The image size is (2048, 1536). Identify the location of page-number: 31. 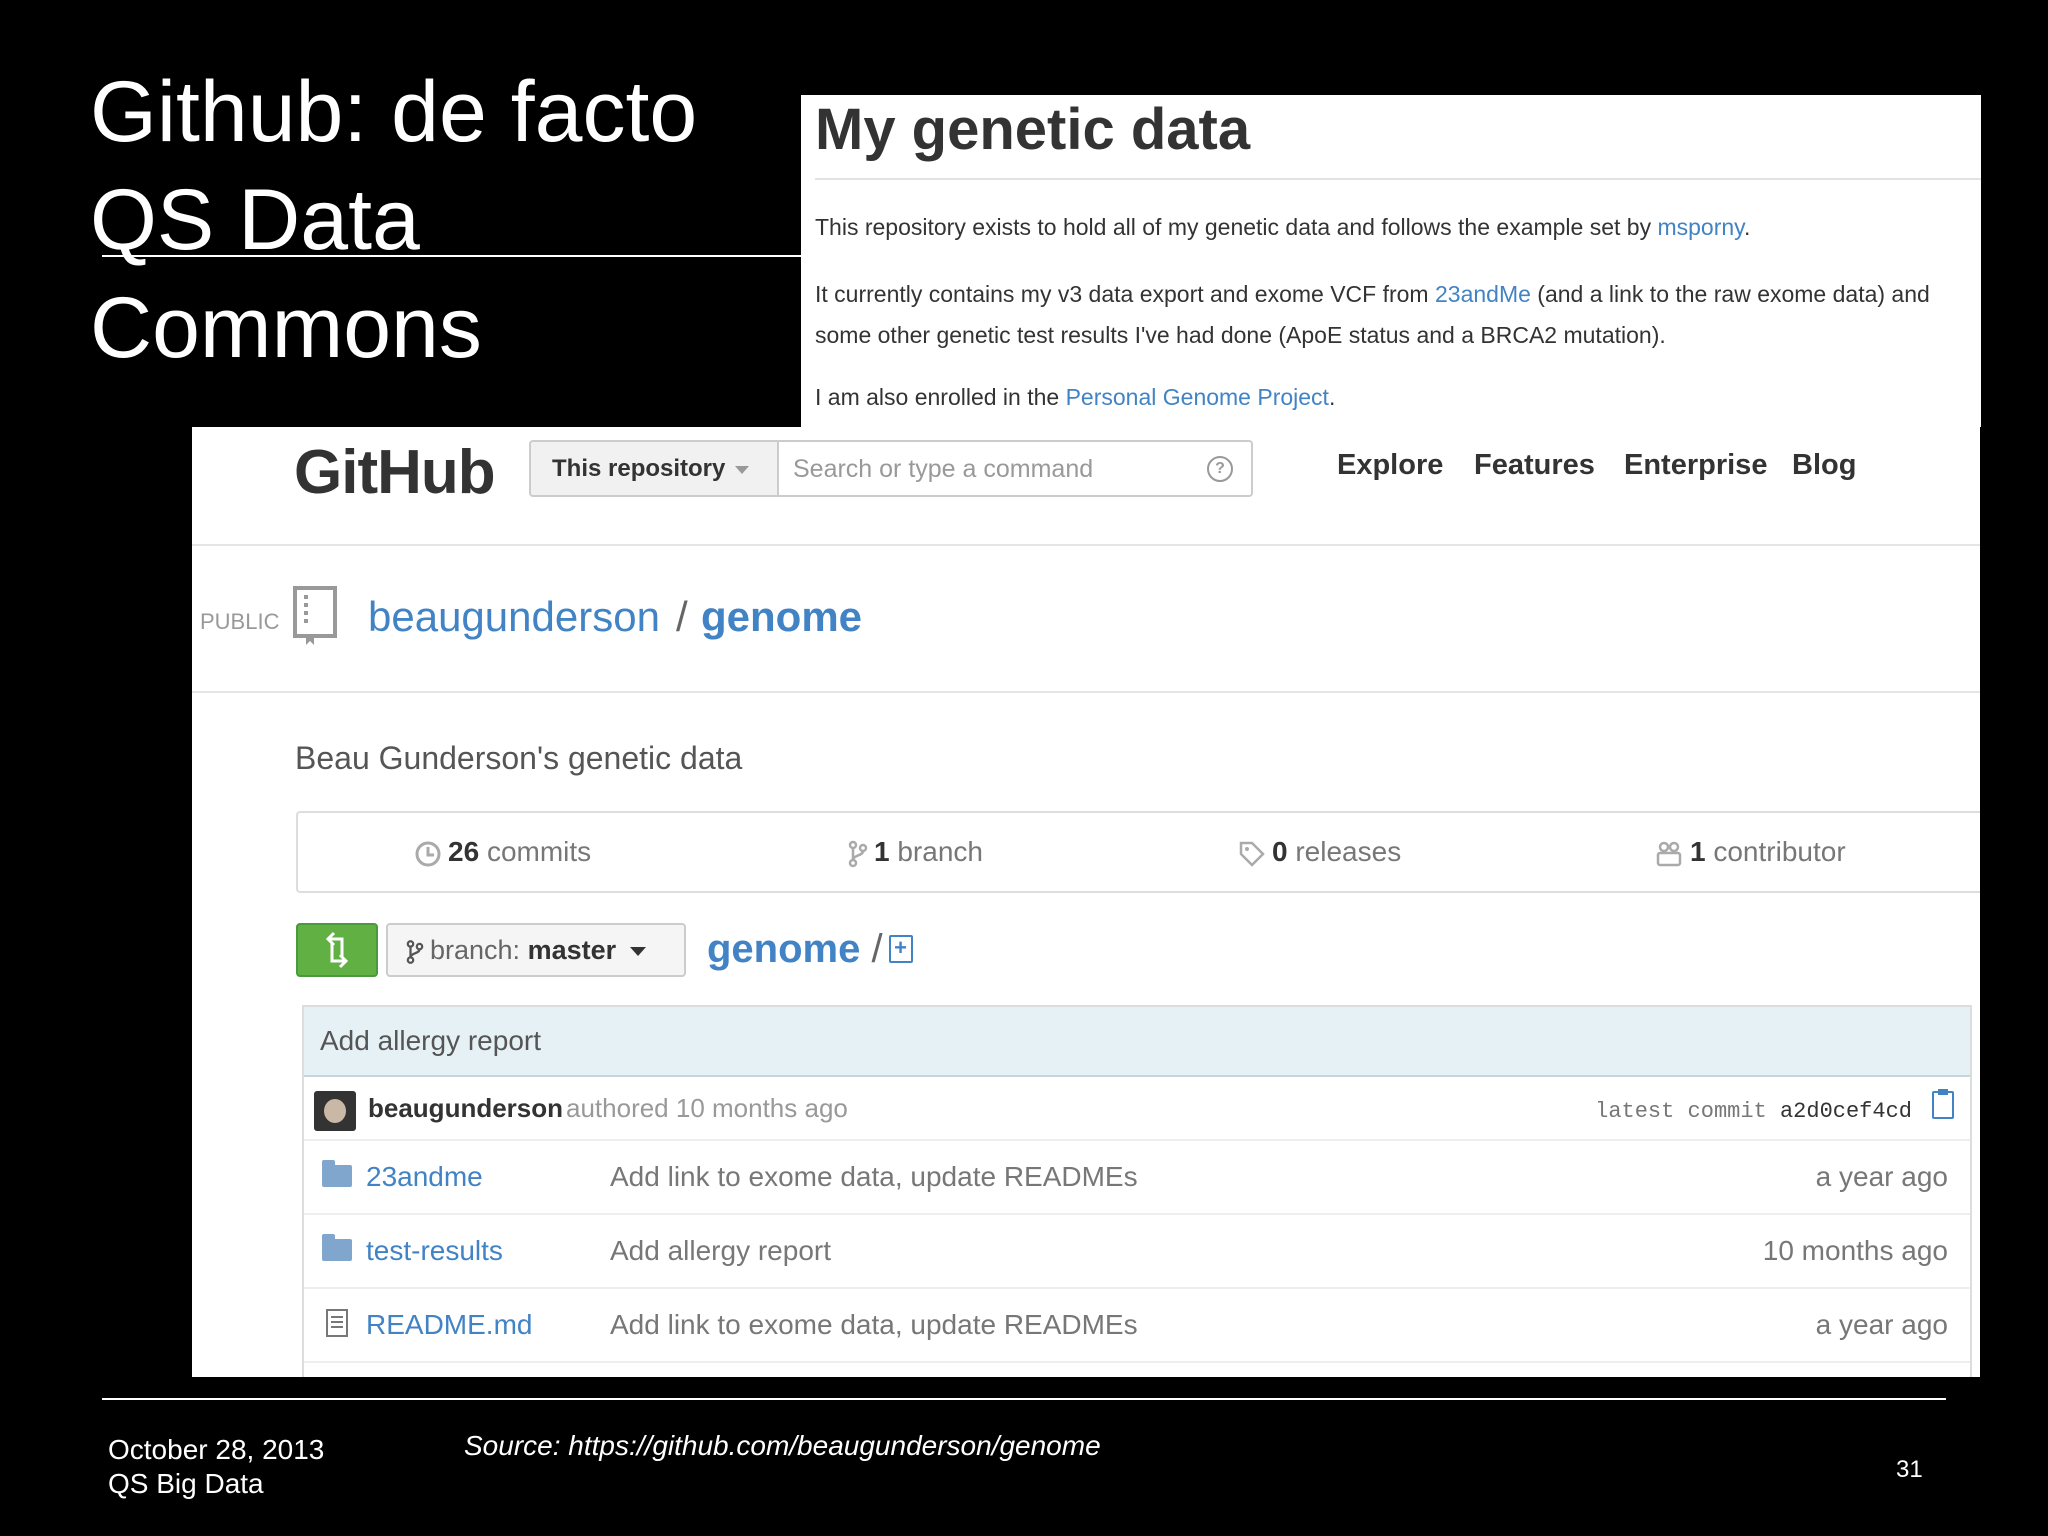
(1909, 1469).